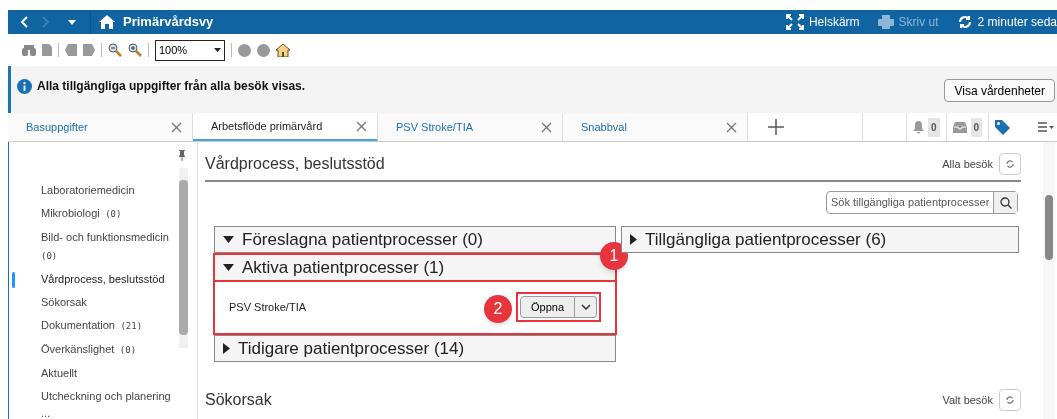  I want to click on scope-label: Valt besök, so click(967, 400).